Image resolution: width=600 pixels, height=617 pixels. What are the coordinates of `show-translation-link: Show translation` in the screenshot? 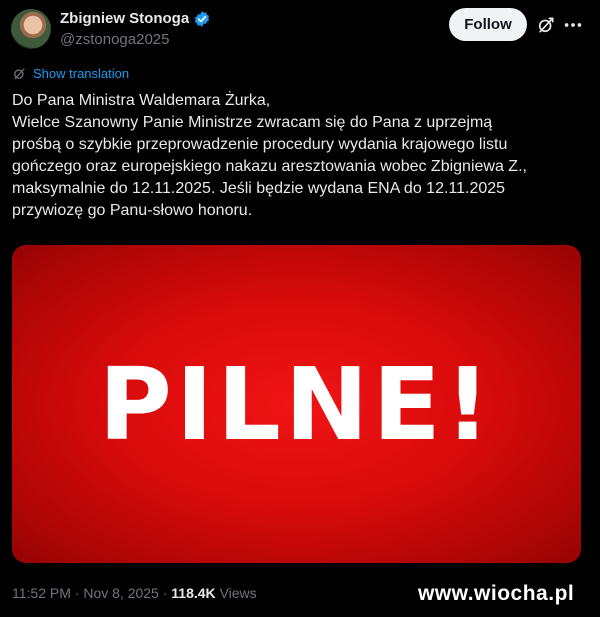 It's located at (70, 73).